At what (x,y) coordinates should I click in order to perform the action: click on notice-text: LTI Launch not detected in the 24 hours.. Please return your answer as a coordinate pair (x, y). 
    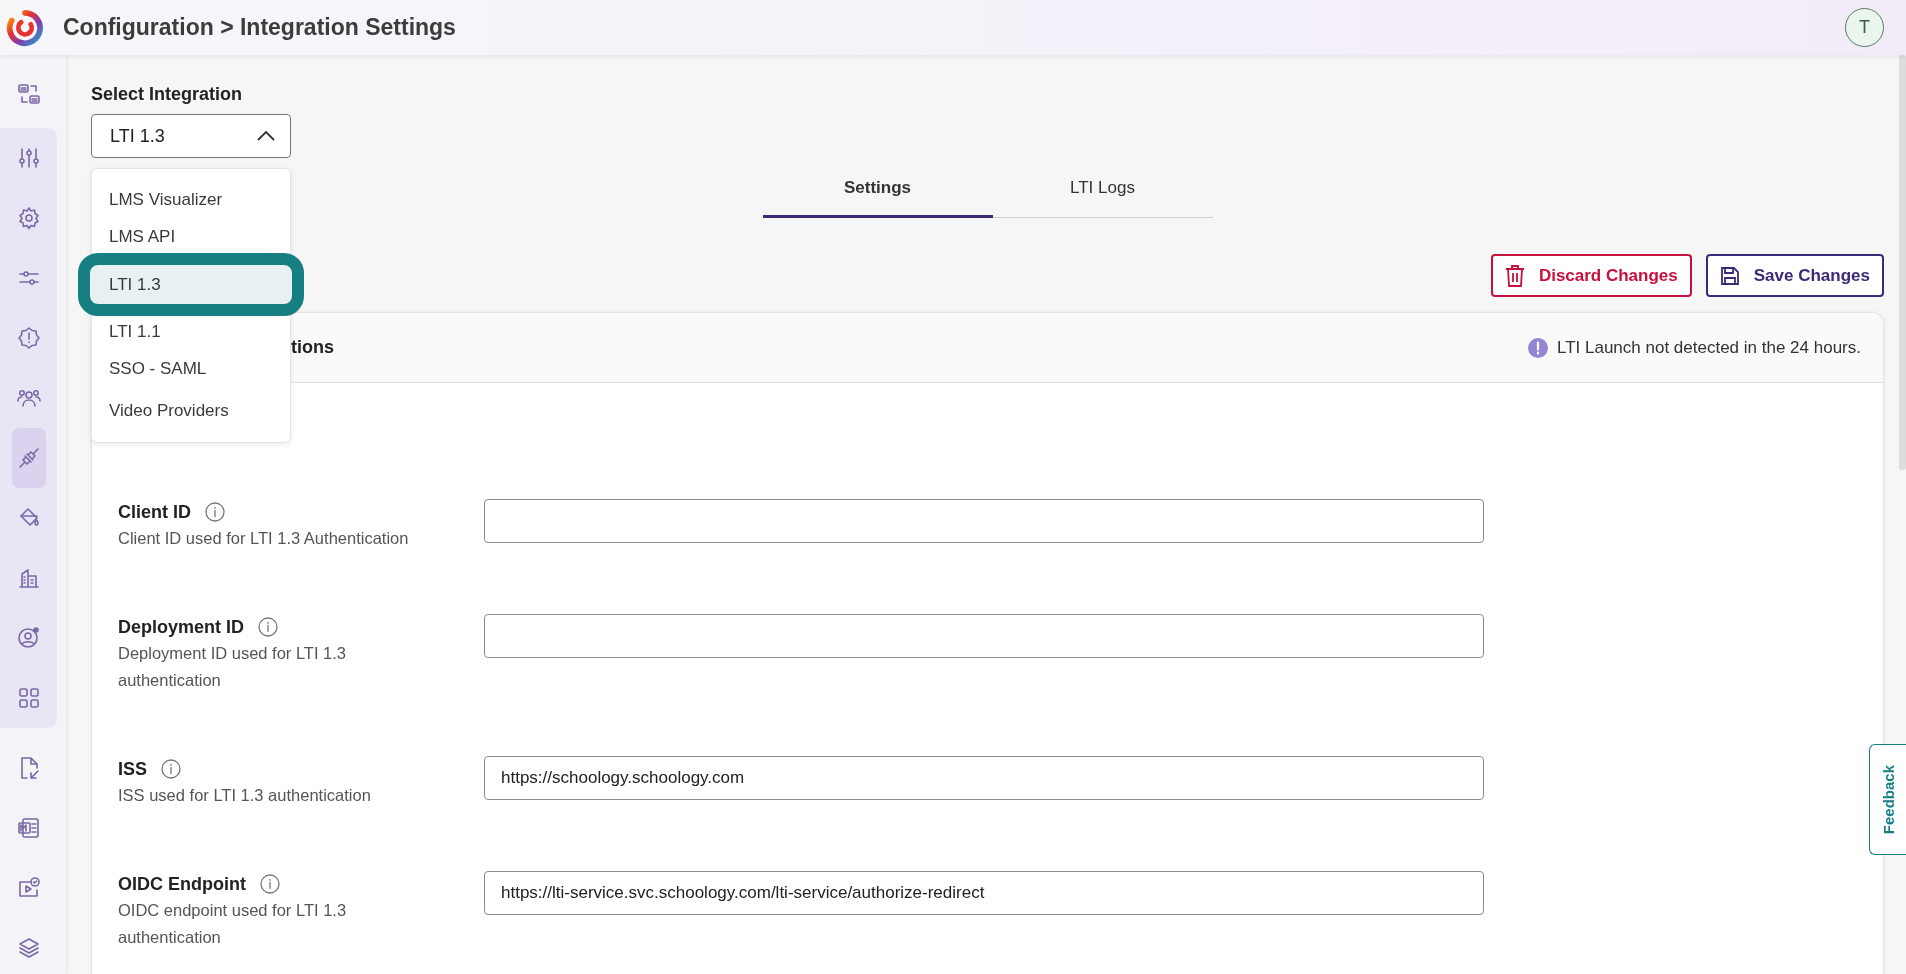
    Looking at the image, I should click on (1709, 347).